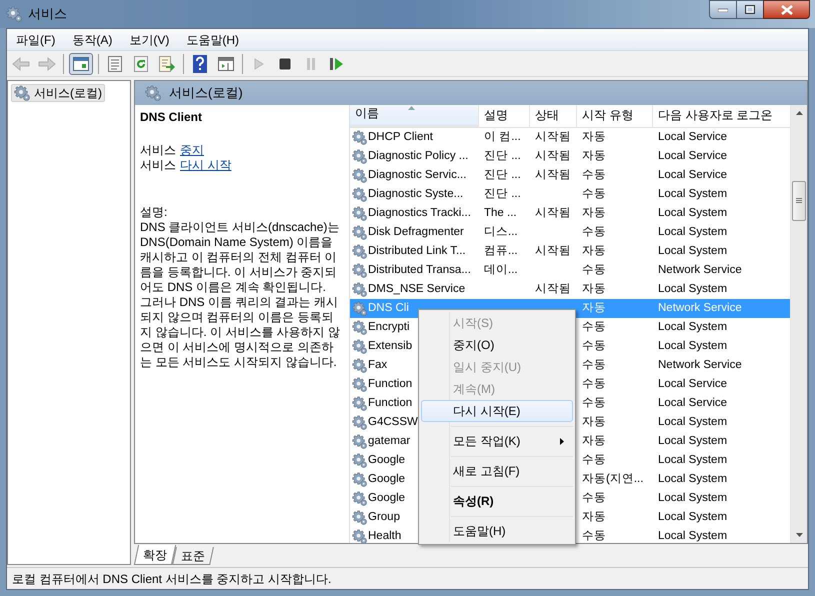  Describe the element at coordinates (497, 501) in the screenshot. I see `context-menu-item: 속성(R)` at that location.